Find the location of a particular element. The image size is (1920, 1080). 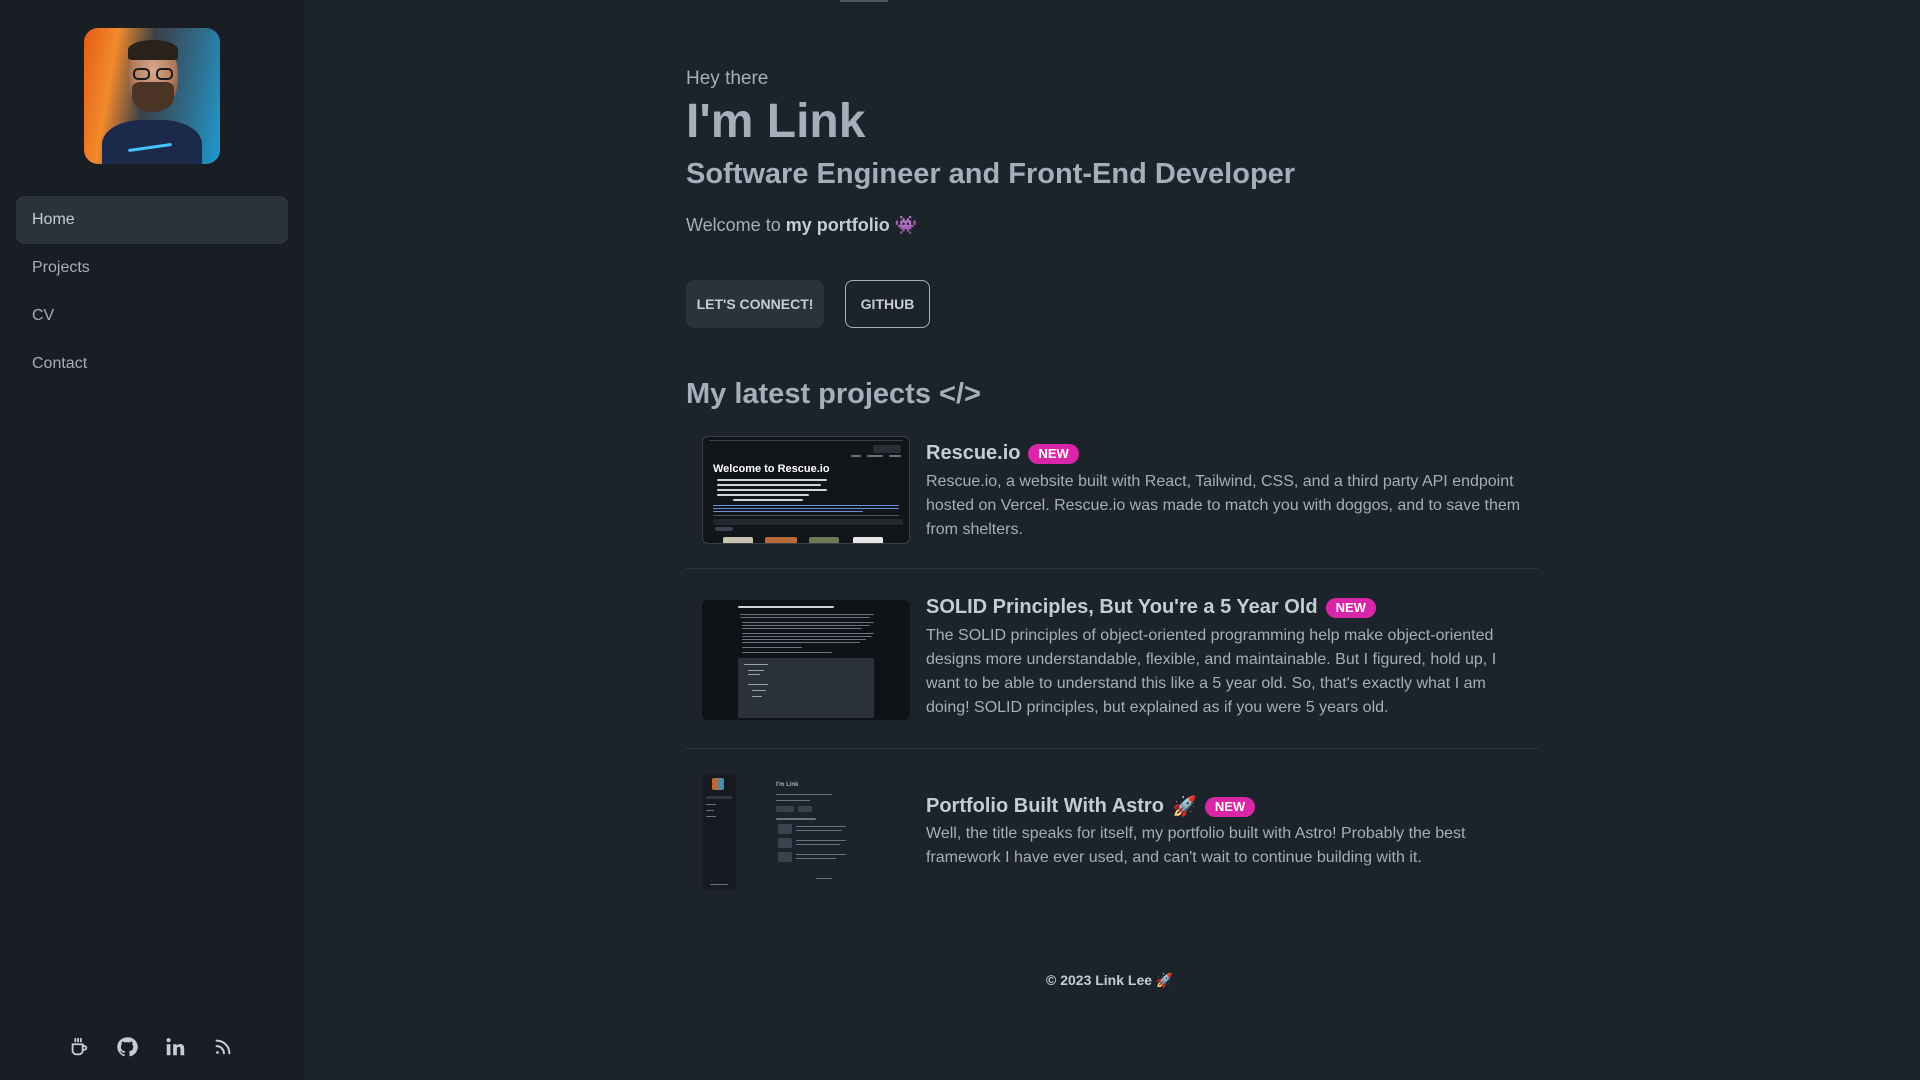

rss-icon is located at coordinates (223, 1047).